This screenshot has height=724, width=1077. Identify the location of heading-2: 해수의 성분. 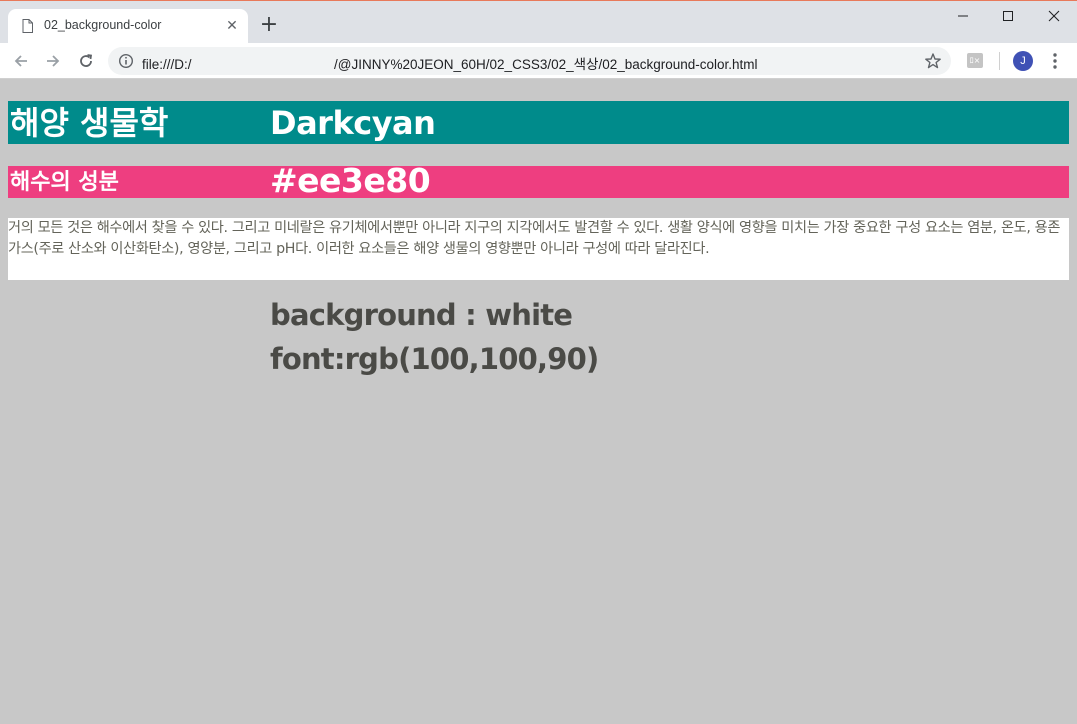
(64, 182).